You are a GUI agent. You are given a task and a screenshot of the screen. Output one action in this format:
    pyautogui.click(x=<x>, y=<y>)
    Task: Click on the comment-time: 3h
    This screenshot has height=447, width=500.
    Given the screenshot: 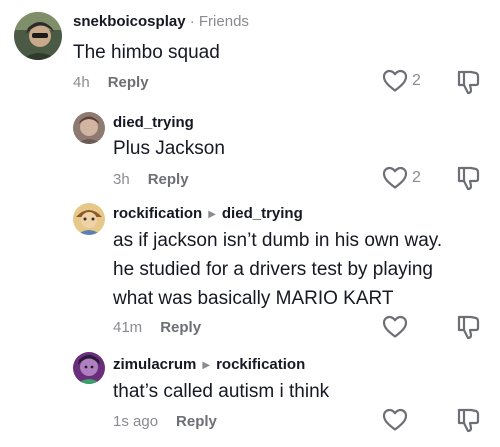 What is the action you would take?
    pyautogui.click(x=121, y=179)
    